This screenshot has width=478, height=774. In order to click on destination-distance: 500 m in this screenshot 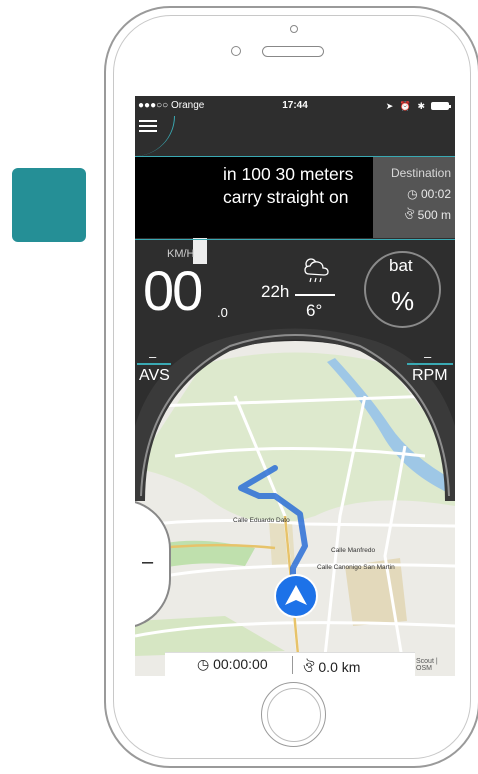, I will do `click(434, 215)`.